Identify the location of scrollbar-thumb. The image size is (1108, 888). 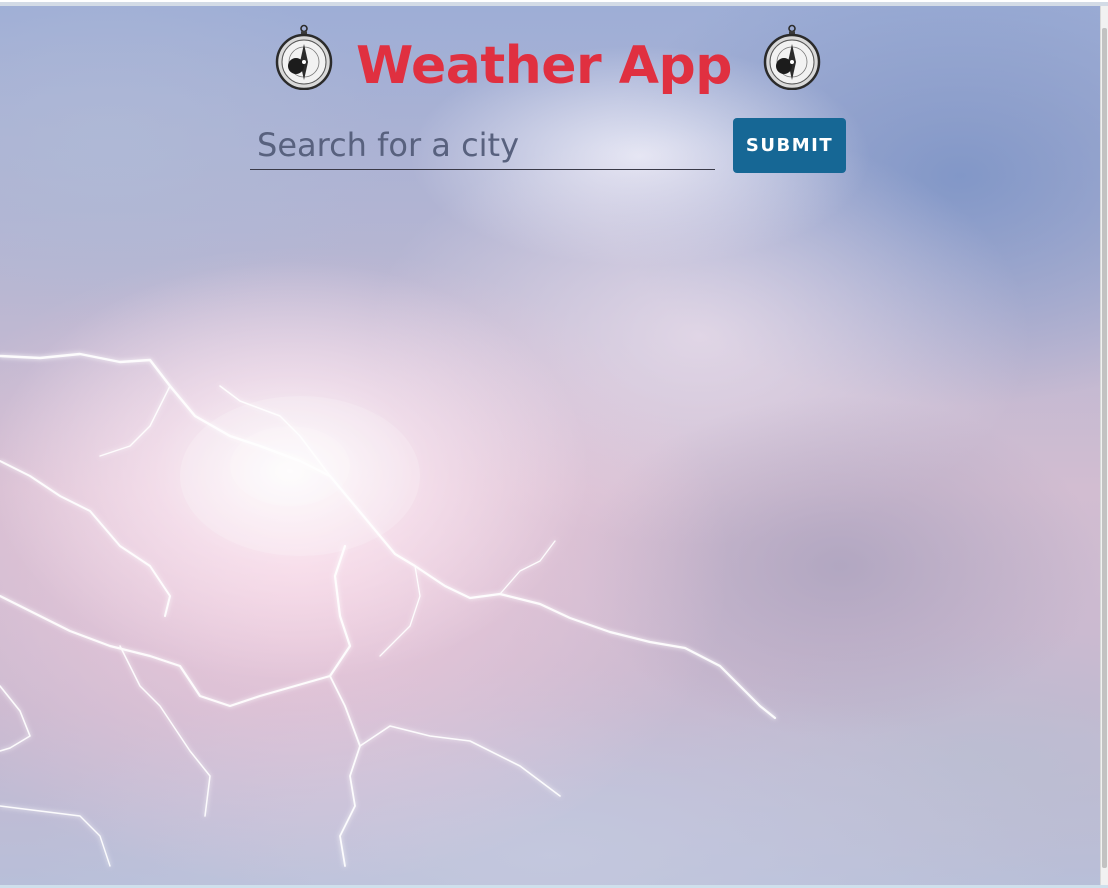
(1104, 448).